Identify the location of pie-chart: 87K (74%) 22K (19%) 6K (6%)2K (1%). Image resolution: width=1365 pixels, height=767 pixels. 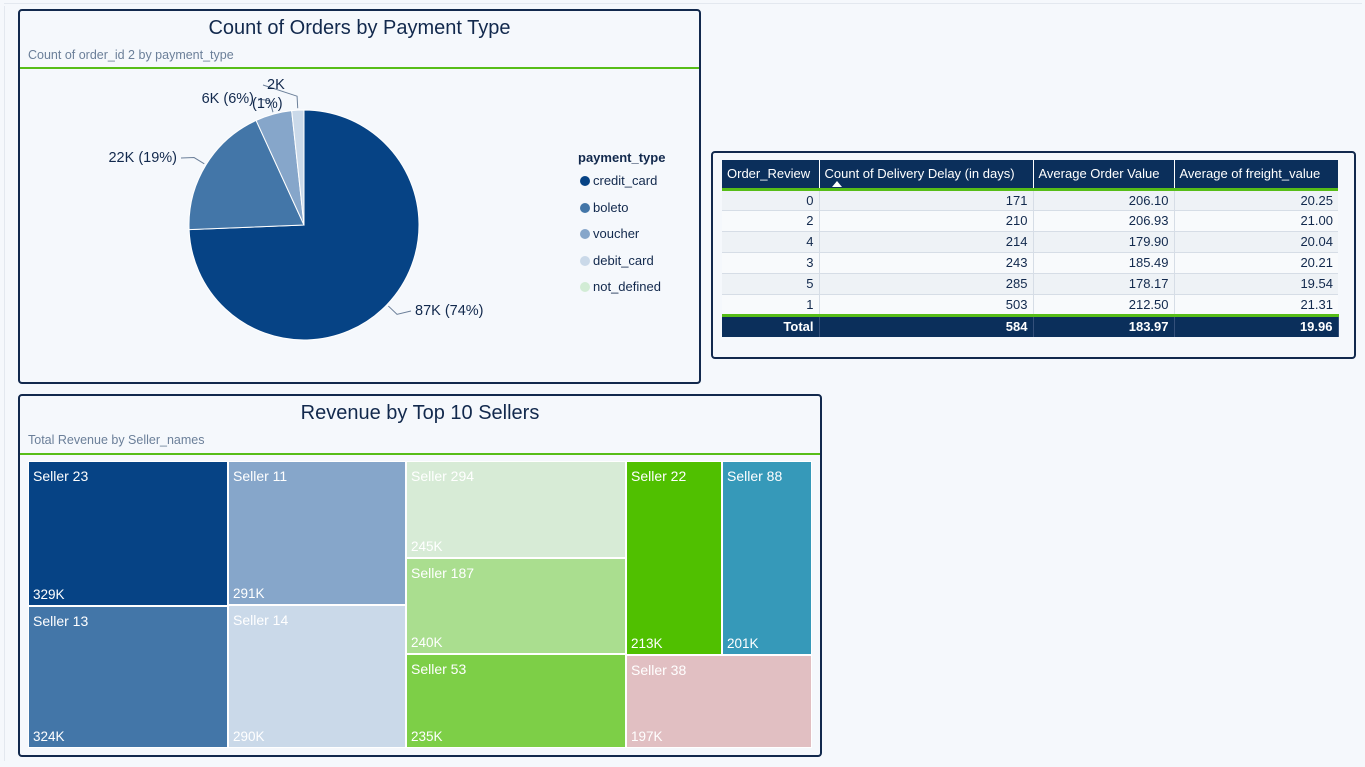
(296, 209).